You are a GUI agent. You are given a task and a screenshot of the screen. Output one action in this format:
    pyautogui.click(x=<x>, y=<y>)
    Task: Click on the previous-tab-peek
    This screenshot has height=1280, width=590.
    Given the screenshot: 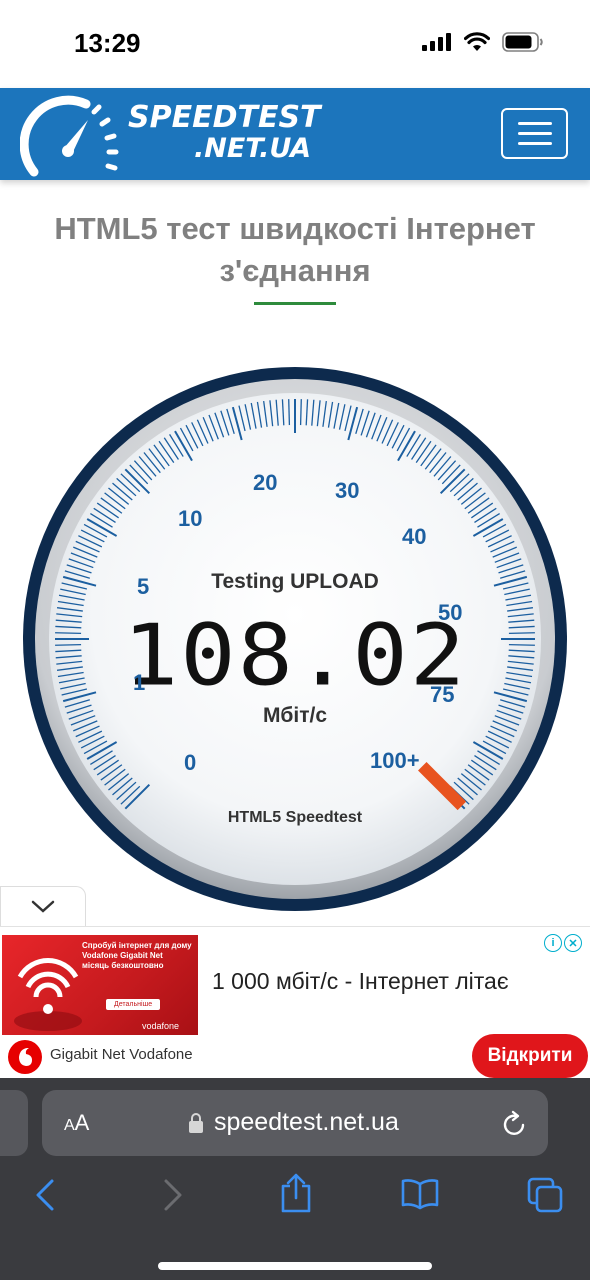 What is the action you would take?
    pyautogui.click(x=14, y=1123)
    